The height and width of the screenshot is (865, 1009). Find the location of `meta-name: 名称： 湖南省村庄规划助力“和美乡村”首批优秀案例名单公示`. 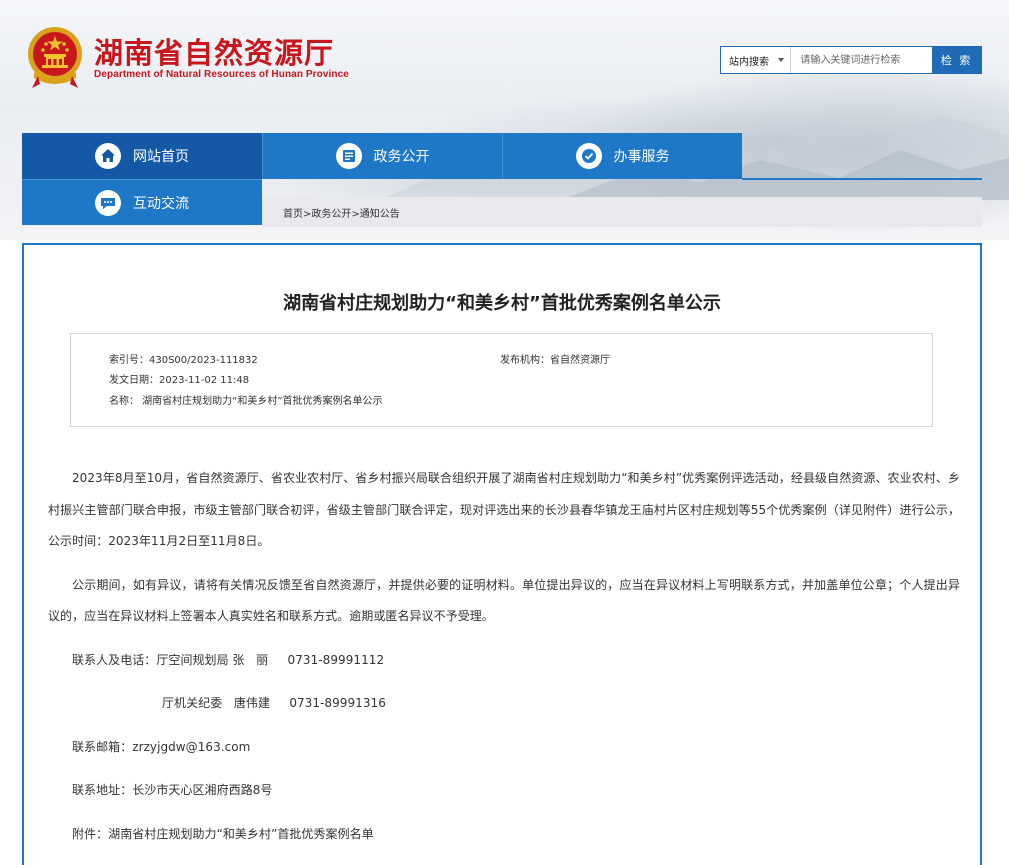

meta-name: 名称： 湖南省村庄规划助力“和美乡村”首批优秀案例名单公示 is located at coordinates (246, 401).